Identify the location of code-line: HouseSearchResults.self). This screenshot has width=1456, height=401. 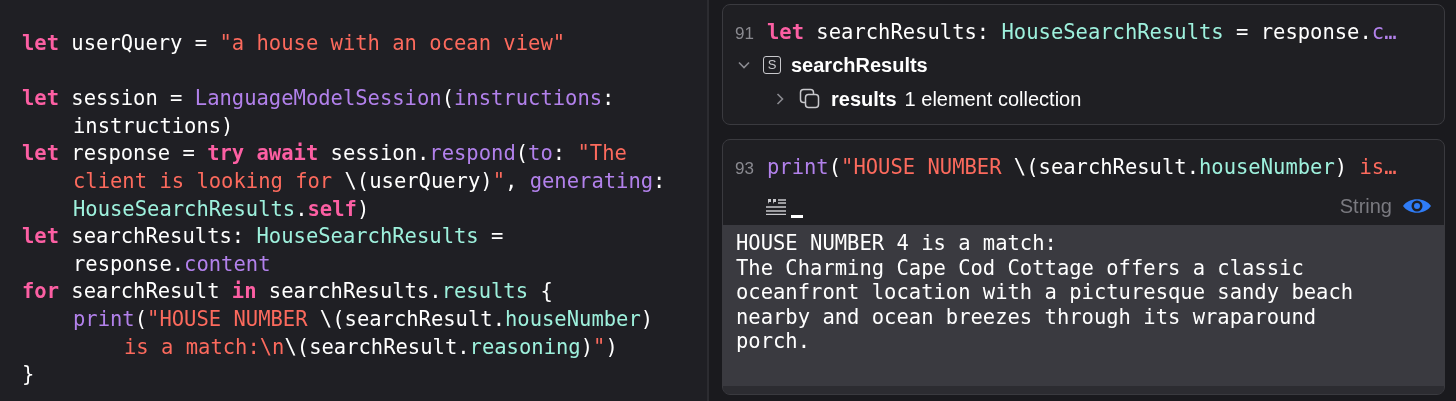
(221, 209).